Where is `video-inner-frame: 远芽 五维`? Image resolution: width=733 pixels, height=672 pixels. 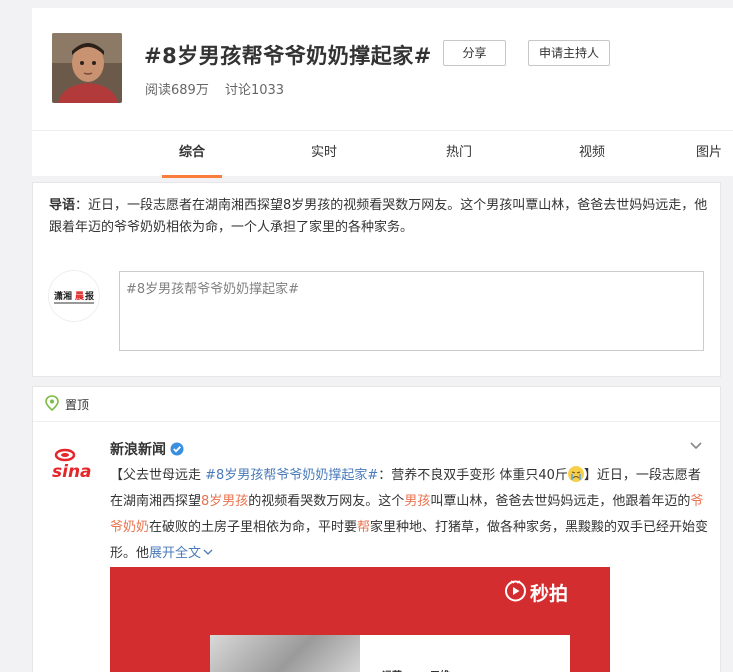 video-inner-frame: 远芽 五维 is located at coordinates (390, 653).